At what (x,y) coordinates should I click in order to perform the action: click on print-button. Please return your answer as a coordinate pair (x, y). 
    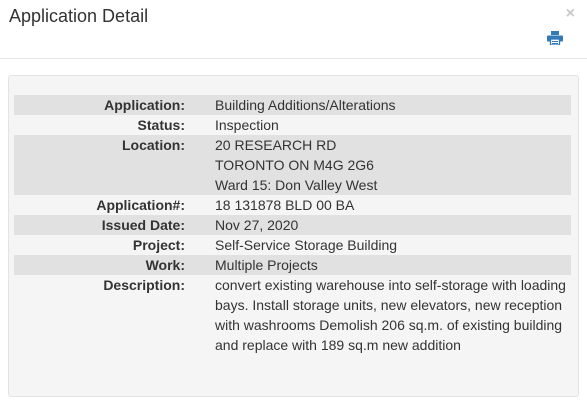
    Looking at the image, I should click on (555, 38).